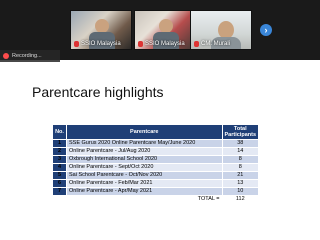 The width and height of the screenshot is (320, 240). What do you see at coordinates (59, 159) in the screenshot?
I see `row-number: 3` at bounding box center [59, 159].